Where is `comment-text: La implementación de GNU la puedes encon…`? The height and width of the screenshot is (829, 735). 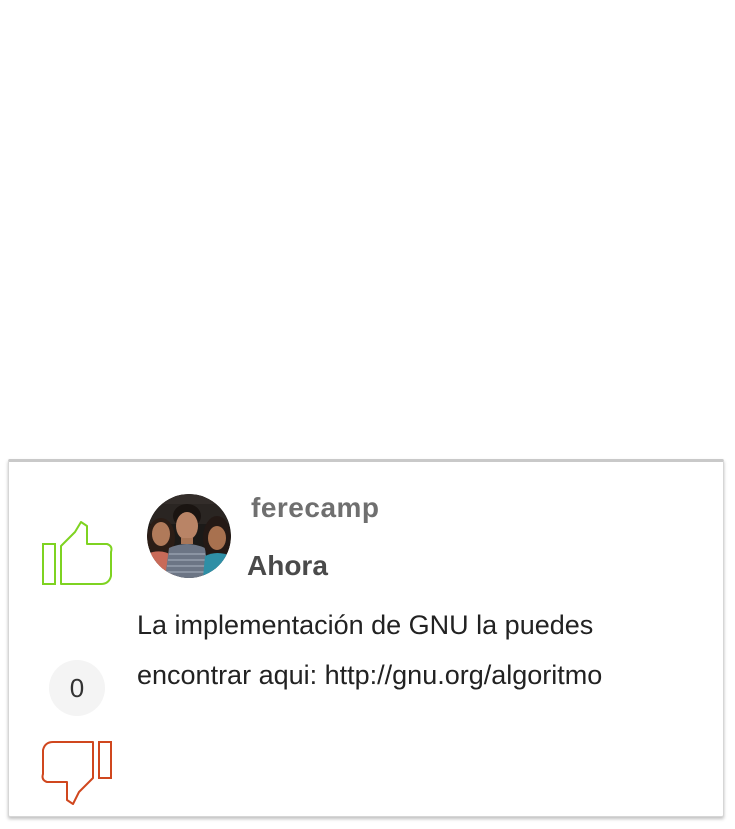
comment-text: La implementación de GNU la puedes encon… is located at coordinates (370, 650).